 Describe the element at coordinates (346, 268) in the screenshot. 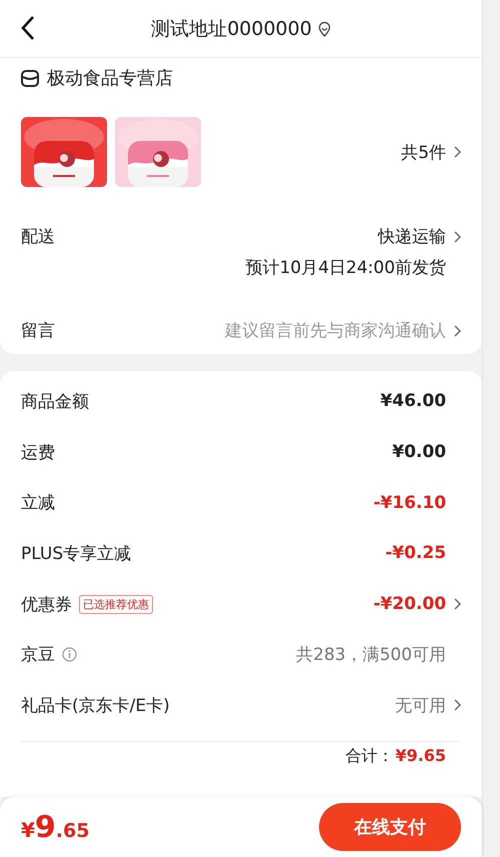

I see `delivery-estimate: 预计10月4日24:00前发货` at that location.